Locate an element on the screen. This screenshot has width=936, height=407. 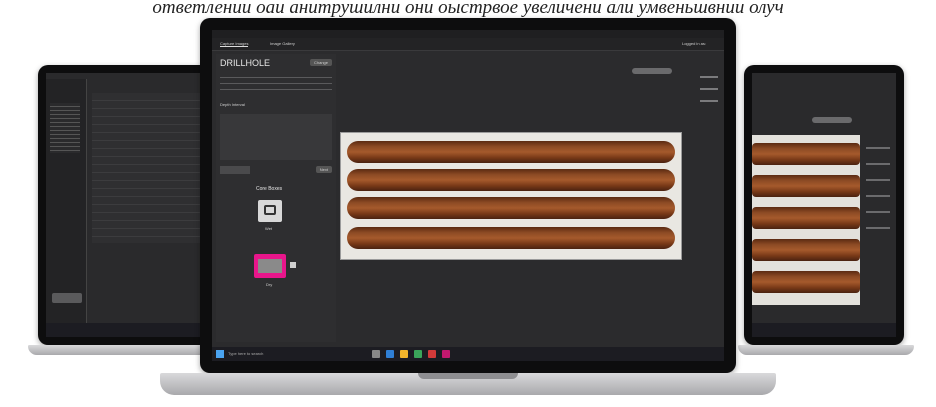
window-title-bar is located at coordinates (468, 34).